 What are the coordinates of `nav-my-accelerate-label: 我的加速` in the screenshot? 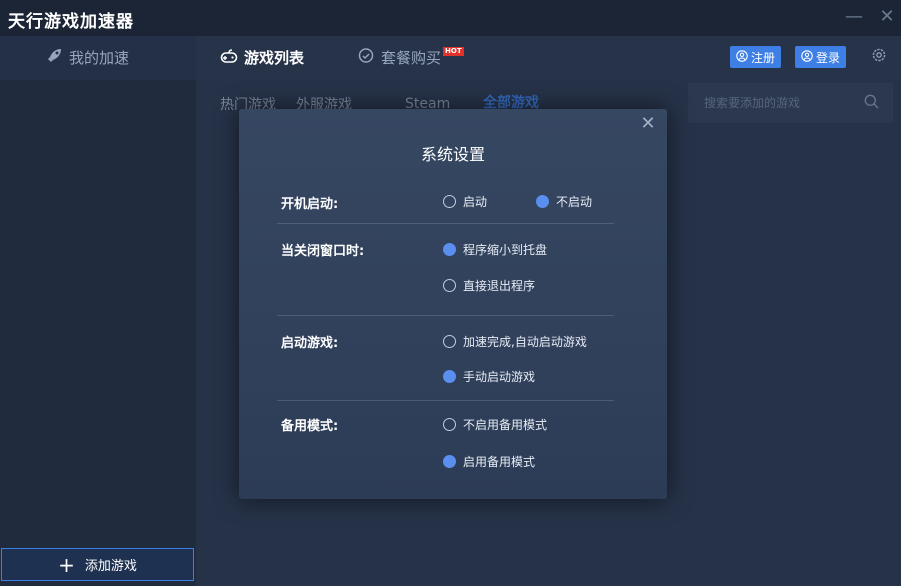 It's located at (99, 58).